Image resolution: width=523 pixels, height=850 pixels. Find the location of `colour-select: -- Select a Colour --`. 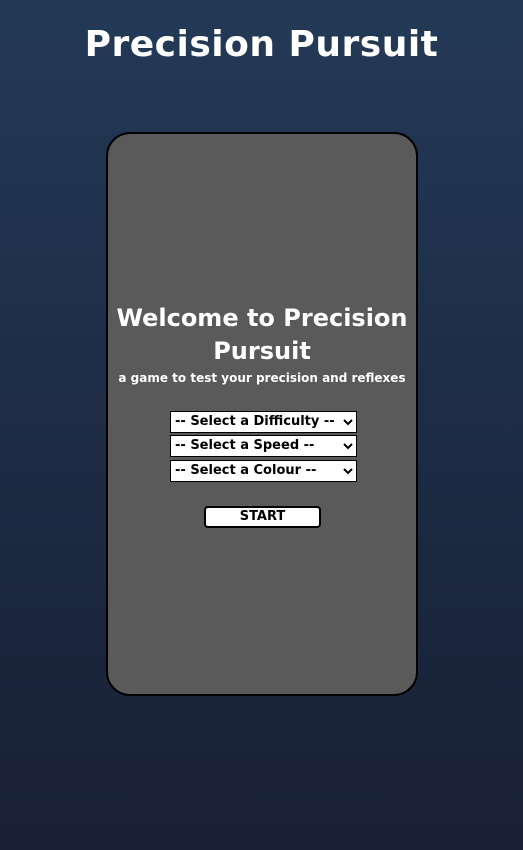

colour-select: -- Select a Colour -- is located at coordinates (263, 471).